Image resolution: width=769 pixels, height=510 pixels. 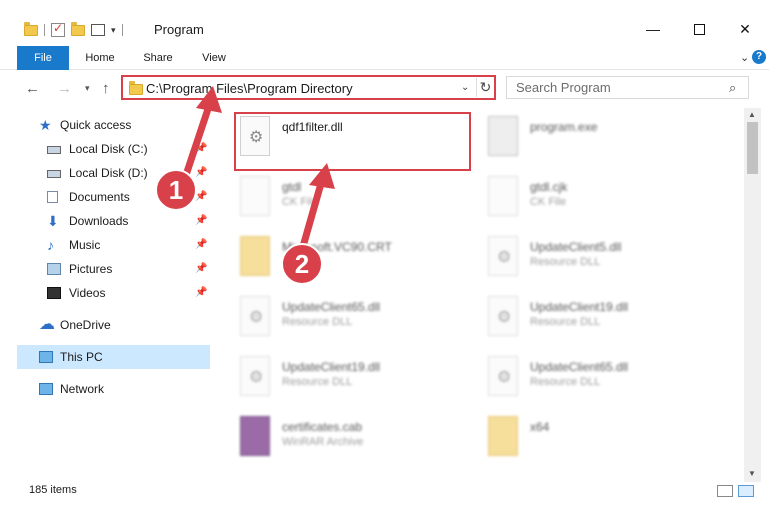 I want to click on file-item: gtdl CK File, so click(x=354, y=200).